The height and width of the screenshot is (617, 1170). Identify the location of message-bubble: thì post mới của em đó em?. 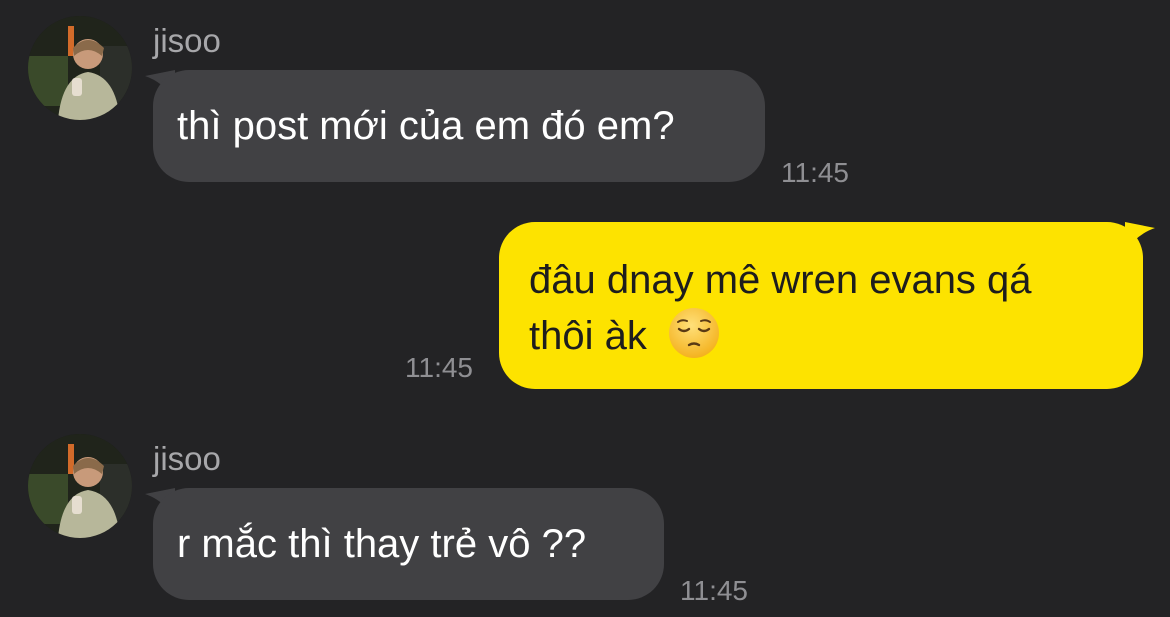
(459, 126).